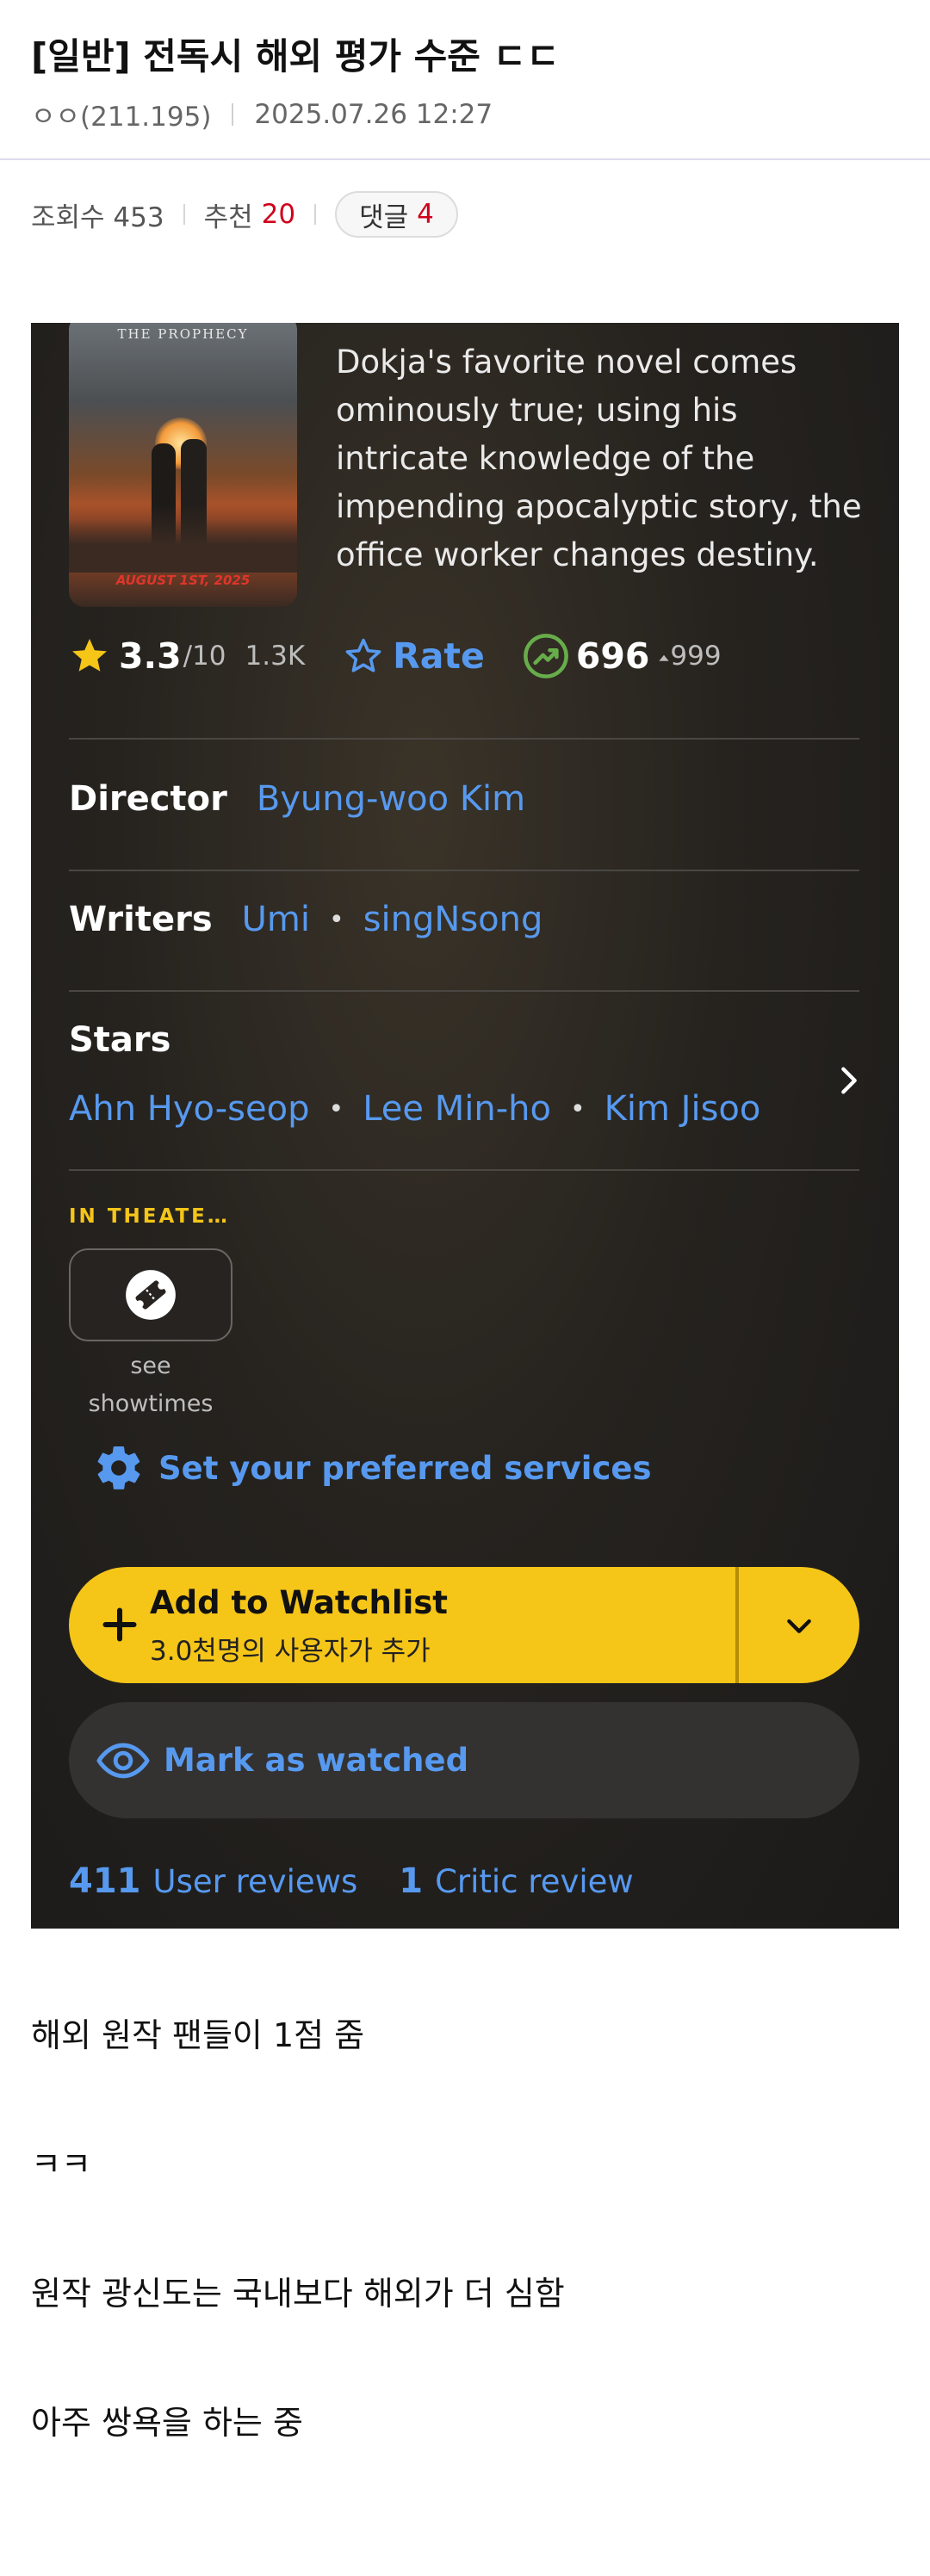 This screenshot has width=930, height=2576. What do you see at coordinates (61, 2164) in the screenshot?
I see `body-text-line: ㅋㅋ` at bounding box center [61, 2164].